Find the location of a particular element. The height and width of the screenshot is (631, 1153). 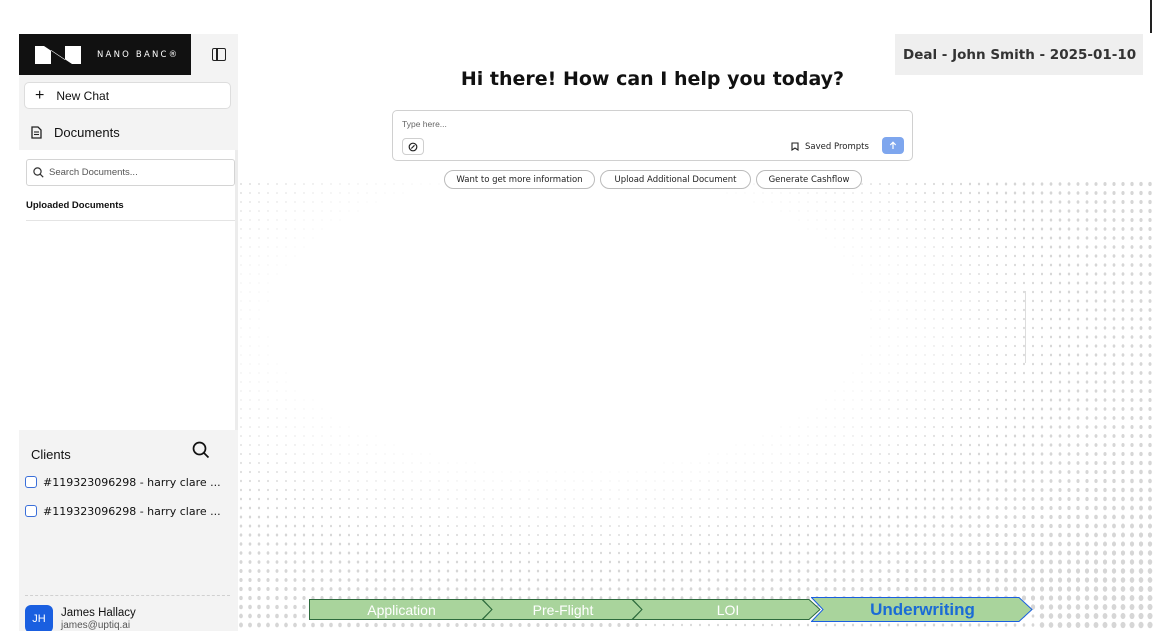

step-label: LOI is located at coordinates (728, 609).